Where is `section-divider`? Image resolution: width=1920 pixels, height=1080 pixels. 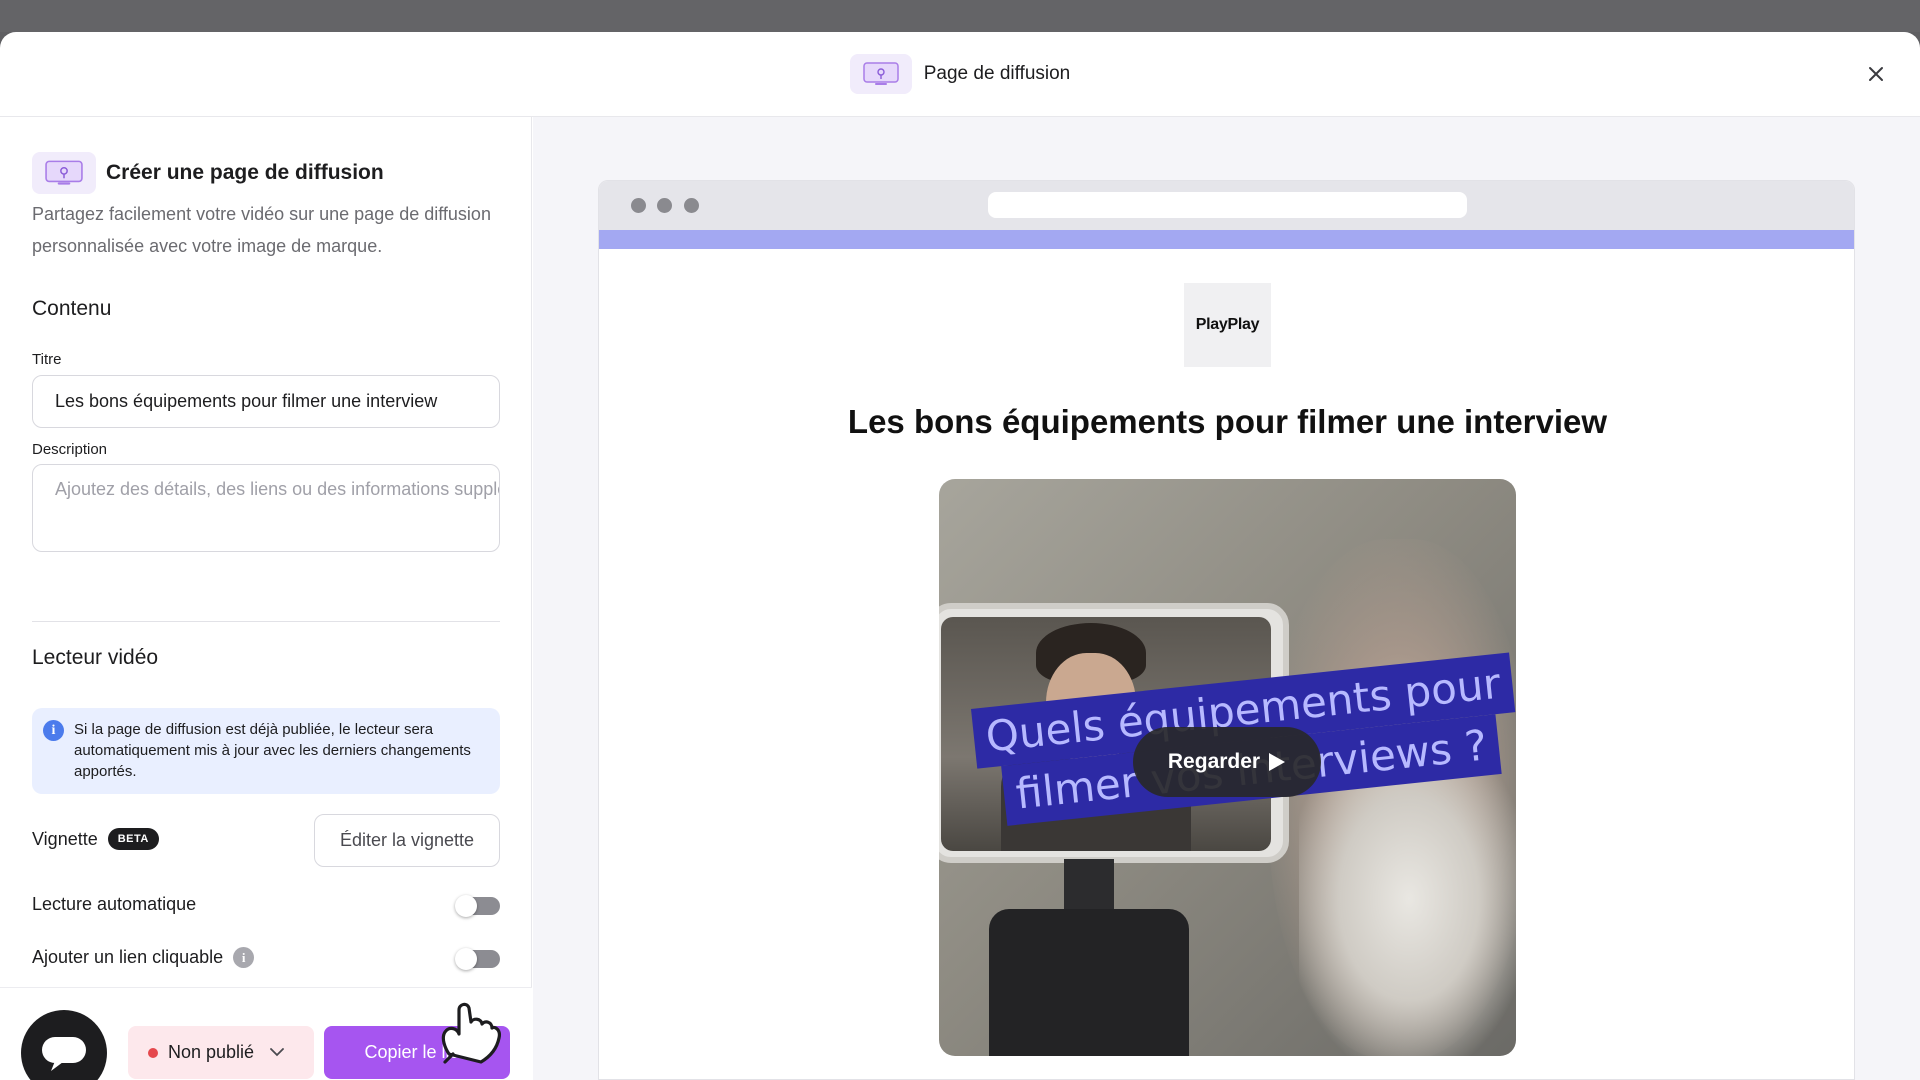
section-divider is located at coordinates (266, 621).